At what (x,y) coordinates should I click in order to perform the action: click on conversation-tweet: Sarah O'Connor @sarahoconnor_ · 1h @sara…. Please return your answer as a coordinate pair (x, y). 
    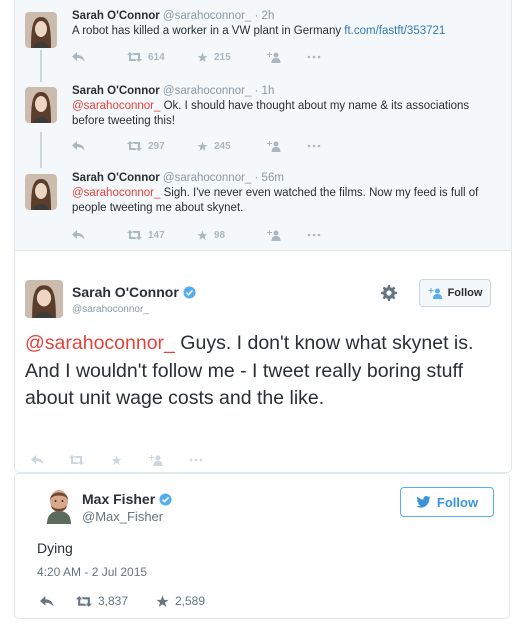
    Looking at the image, I should click on (263, 123).